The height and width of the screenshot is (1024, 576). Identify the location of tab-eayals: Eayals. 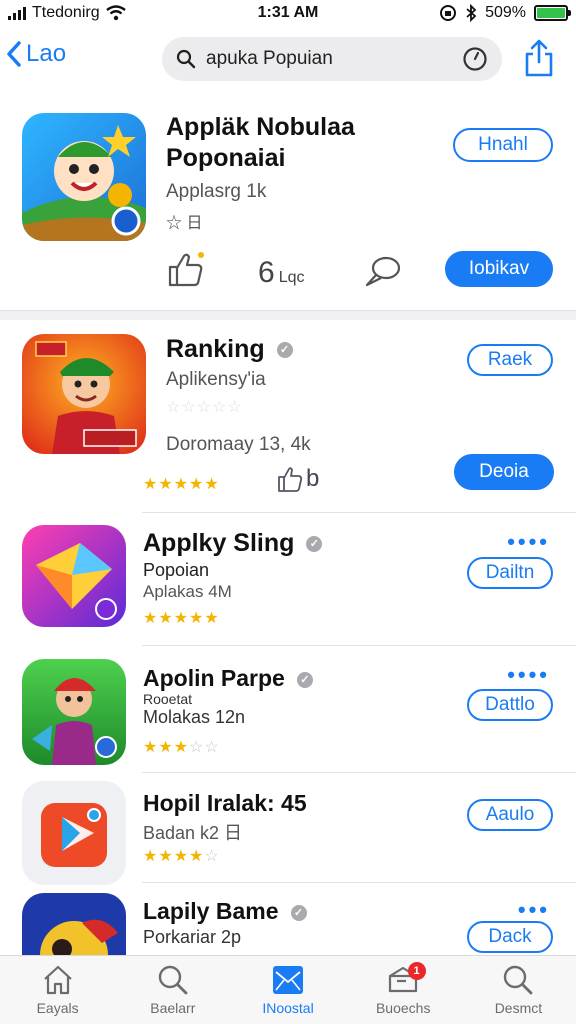
(57, 990).